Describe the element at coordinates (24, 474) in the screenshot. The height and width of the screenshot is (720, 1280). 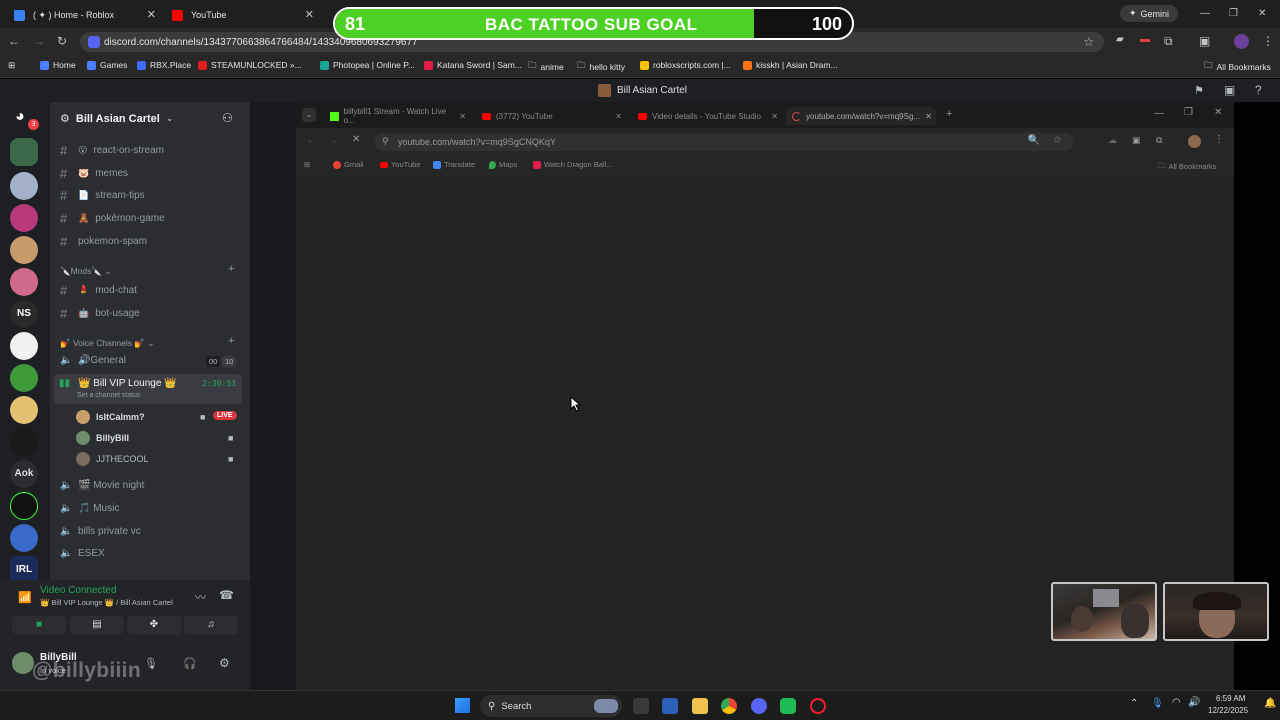
I see `server-icon-aok: Aok` at that location.